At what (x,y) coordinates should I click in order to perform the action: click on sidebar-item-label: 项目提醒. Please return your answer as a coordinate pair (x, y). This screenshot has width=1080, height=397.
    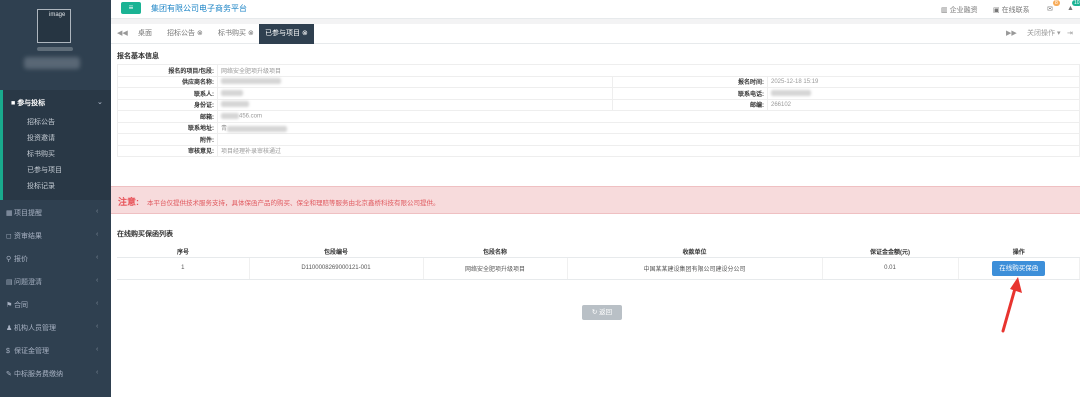
    Looking at the image, I should click on (27, 213).